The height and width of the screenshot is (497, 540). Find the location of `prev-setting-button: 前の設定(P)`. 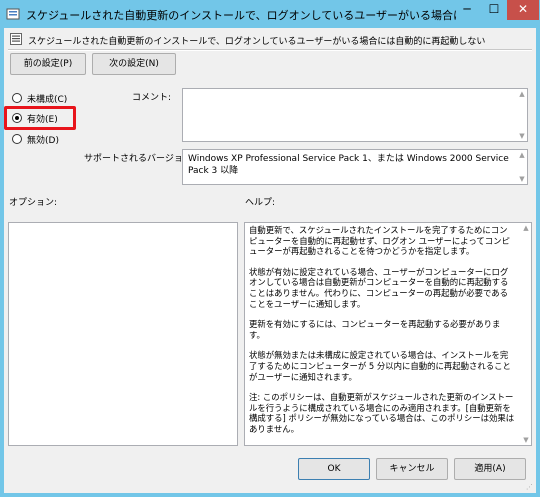

prev-setting-button: 前の設定(P) is located at coordinates (48, 64).